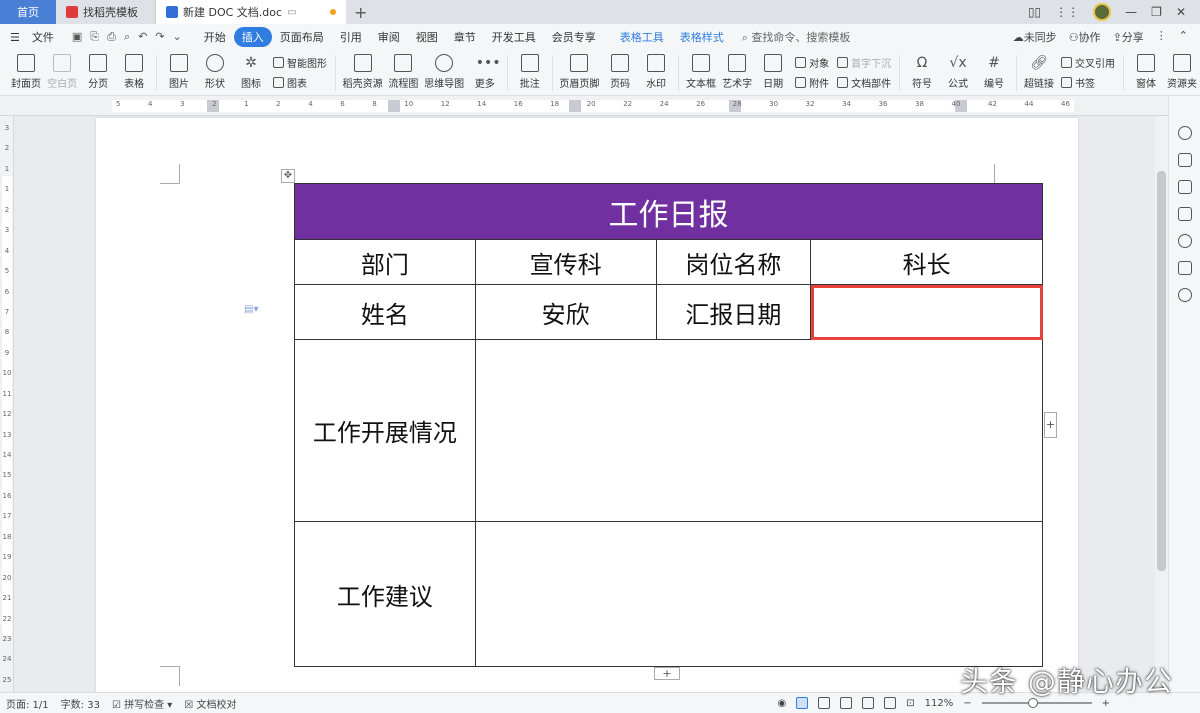 Image resolution: width=1200 pixels, height=713 pixels. I want to click on location-icon, so click(1184, 295).